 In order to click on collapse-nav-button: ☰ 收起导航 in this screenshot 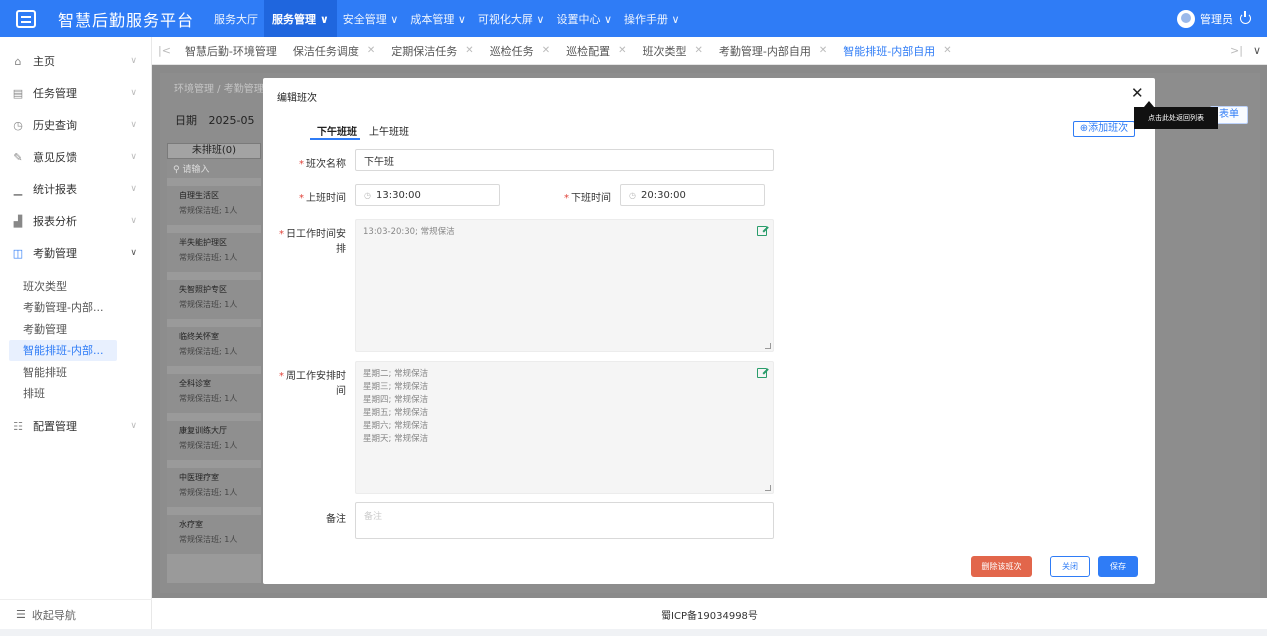, I will do `click(76, 614)`.